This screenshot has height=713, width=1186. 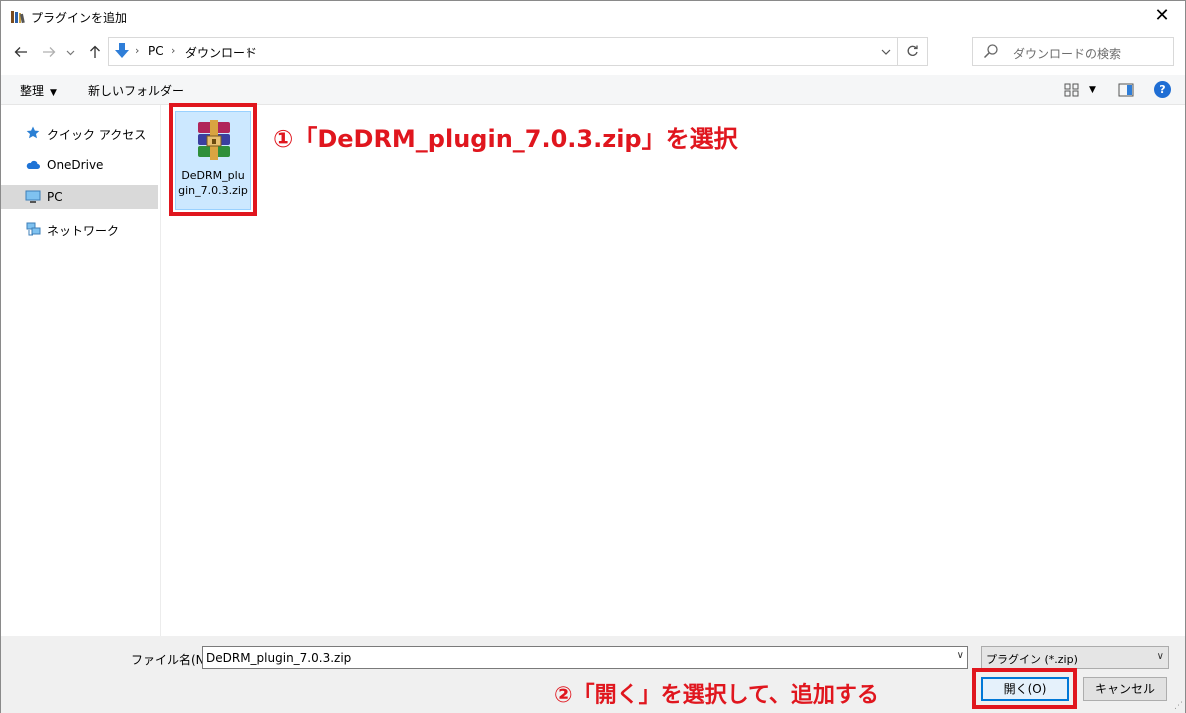 I want to click on forward-button, so click(x=49, y=52).